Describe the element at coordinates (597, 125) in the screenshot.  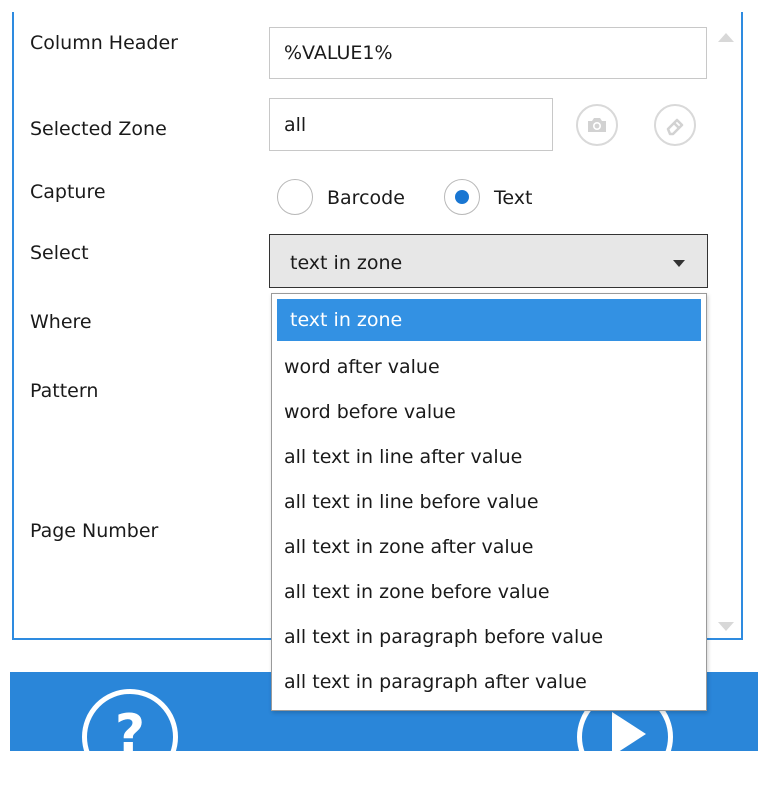
I see `camera-icon` at that location.